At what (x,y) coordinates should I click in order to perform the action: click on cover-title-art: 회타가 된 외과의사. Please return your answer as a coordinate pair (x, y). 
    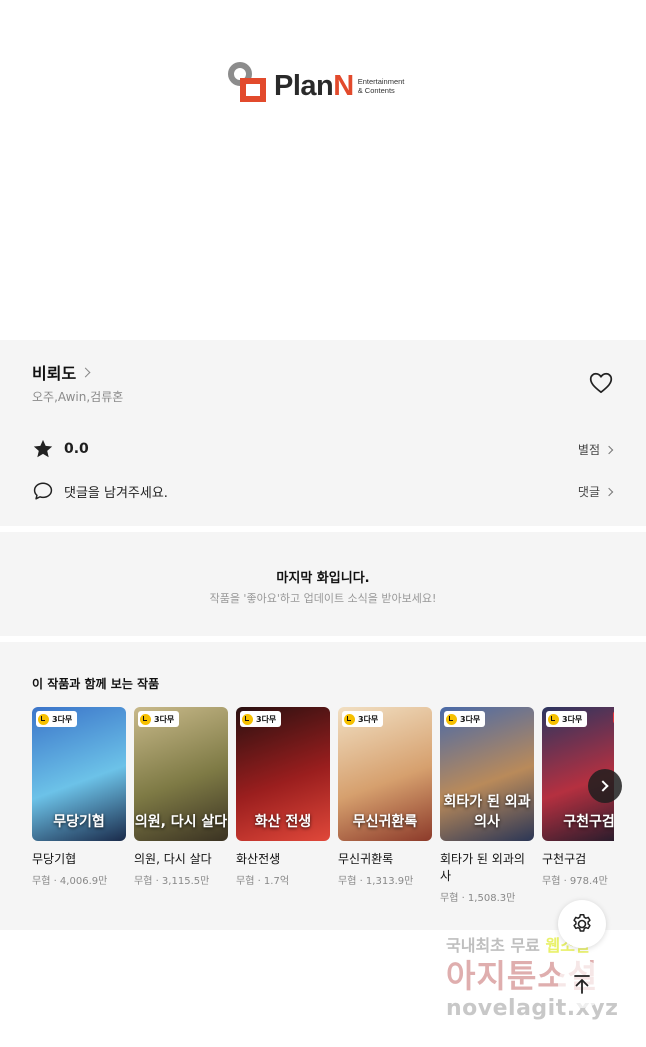
    Looking at the image, I should click on (487, 812).